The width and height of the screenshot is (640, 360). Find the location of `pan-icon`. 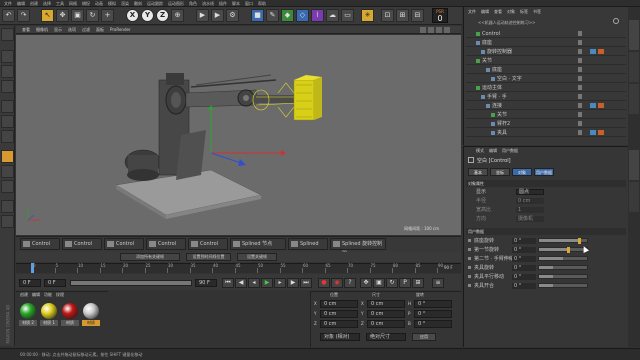

pan-icon is located at coordinates (423, 30).